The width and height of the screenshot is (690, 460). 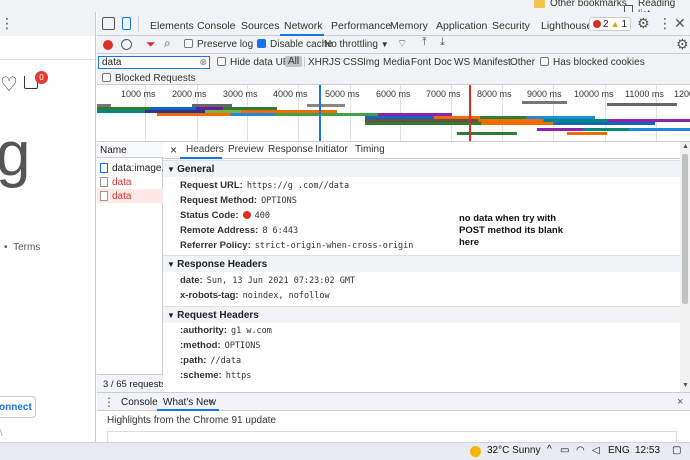 What do you see at coordinates (216, 375) in the screenshot?
I see `scheme-header-row: :scheme: https` at bounding box center [216, 375].